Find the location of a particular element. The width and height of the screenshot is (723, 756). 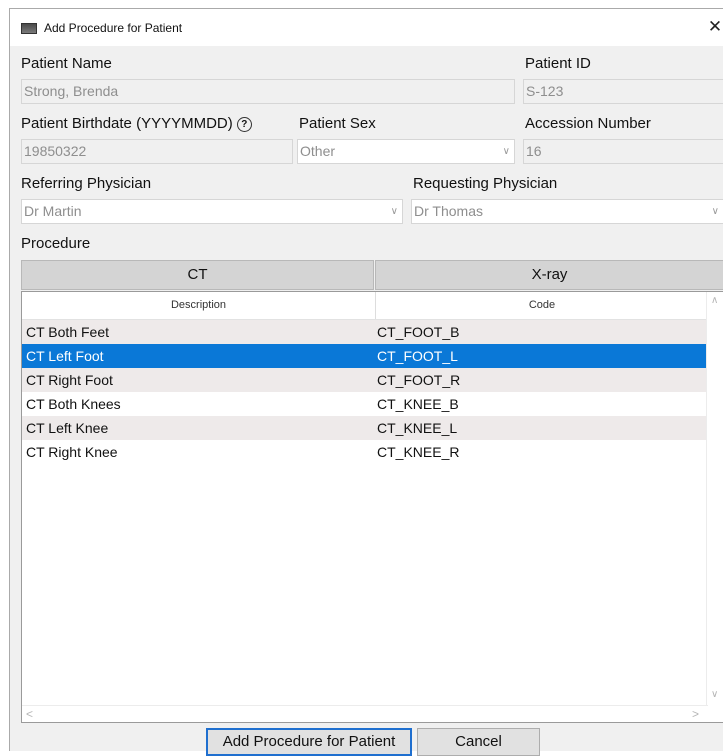

cell-description: CT Both Feet is located at coordinates (68, 332).